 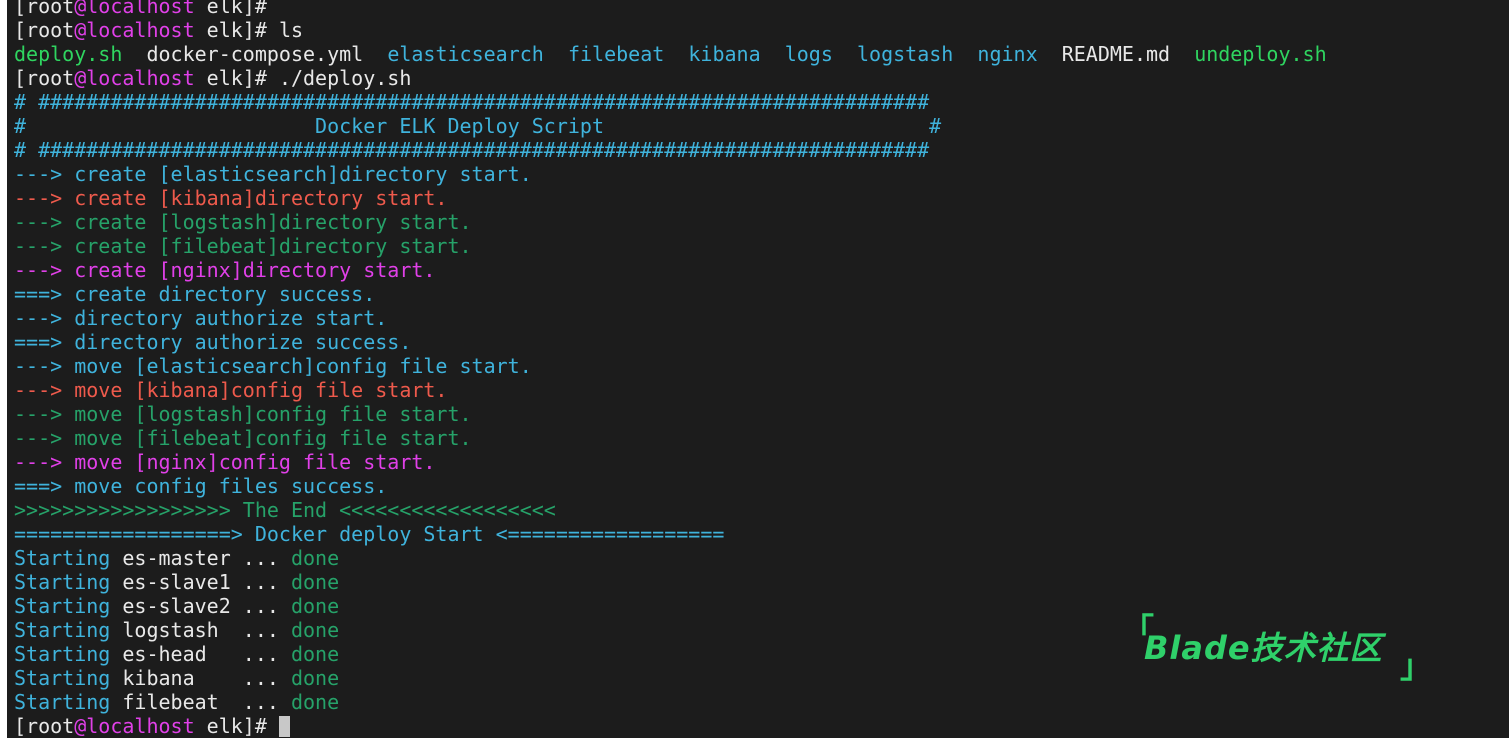 What do you see at coordinates (670, 582) in the screenshot?
I see `service-line: Starting es-slave1 ... done` at bounding box center [670, 582].